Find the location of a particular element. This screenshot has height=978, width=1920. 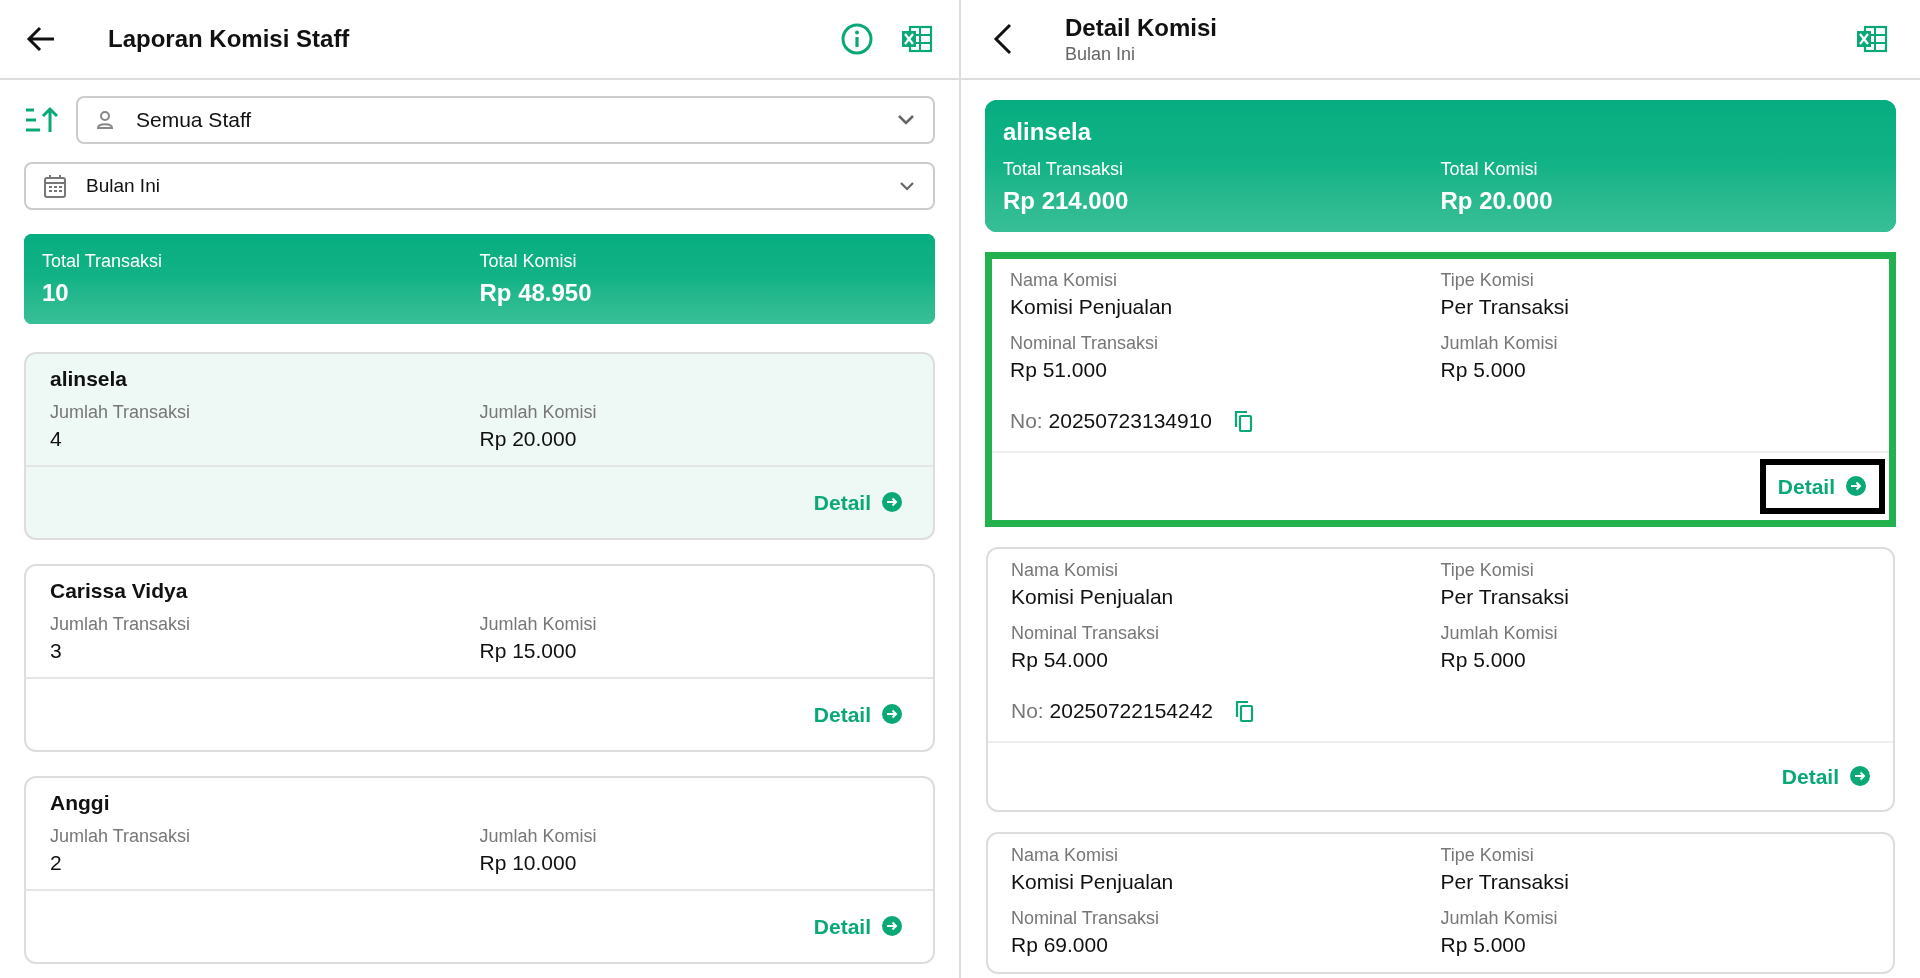

sort-icon is located at coordinates (41, 120).